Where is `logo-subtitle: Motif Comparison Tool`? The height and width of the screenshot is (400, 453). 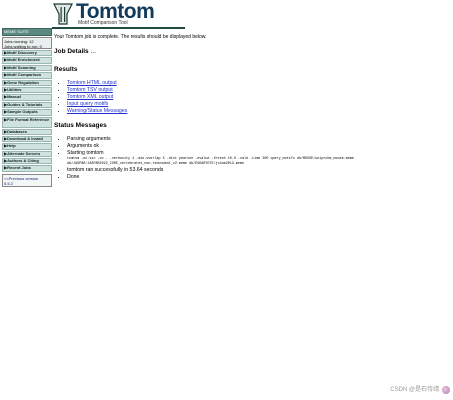
logo-subtitle: Motif Comparison Tool is located at coordinates (103, 23).